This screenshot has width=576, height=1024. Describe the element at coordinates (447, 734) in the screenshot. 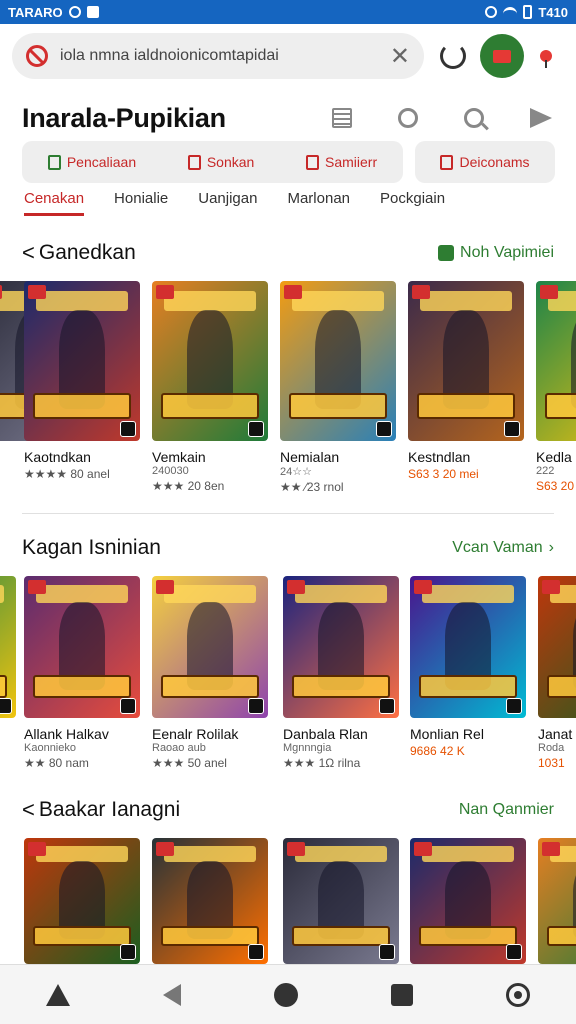

I see `game-title: Monlian Rel` at that location.